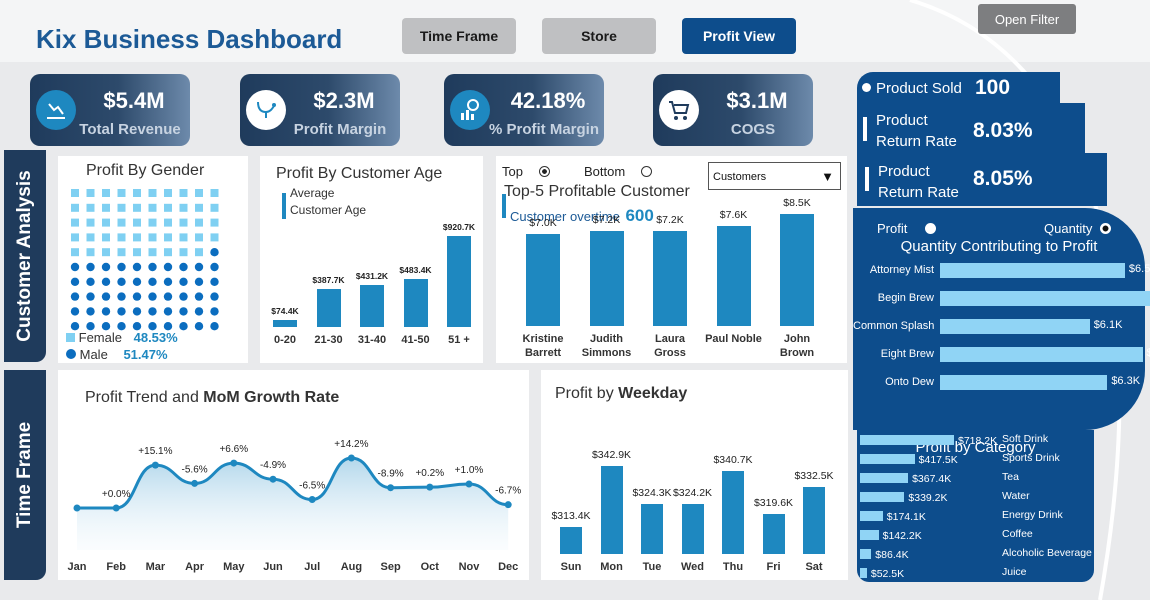 The width and height of the screenshot is (1150, 600). What do you see at coordinates (312, 486) in the screenshot?
I see `growth-label: -6.5%` at bounding box center [312, 486].